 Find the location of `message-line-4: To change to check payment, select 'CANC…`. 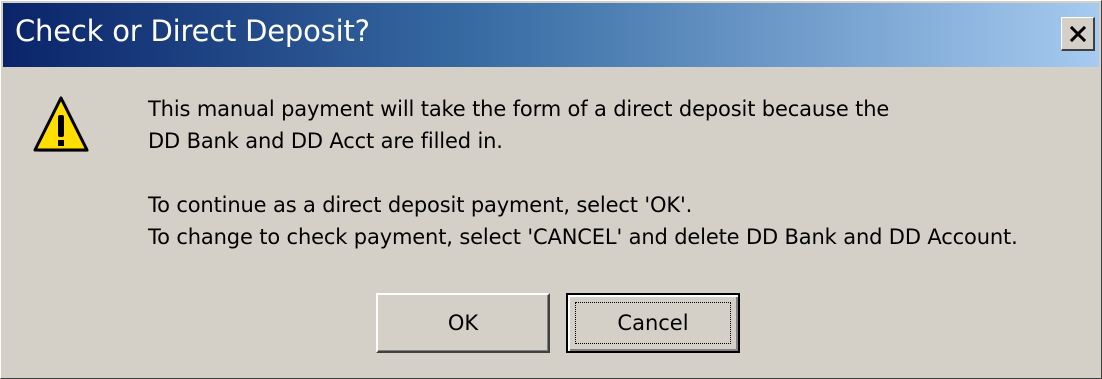

message-line-4: To change to check payment, select 'CANC… is located at coordinates (583, 237).